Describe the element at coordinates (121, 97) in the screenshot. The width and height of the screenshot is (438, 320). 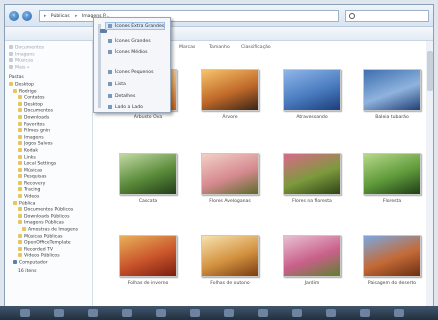
I see `view-menu-item: Detalhes` at that location.